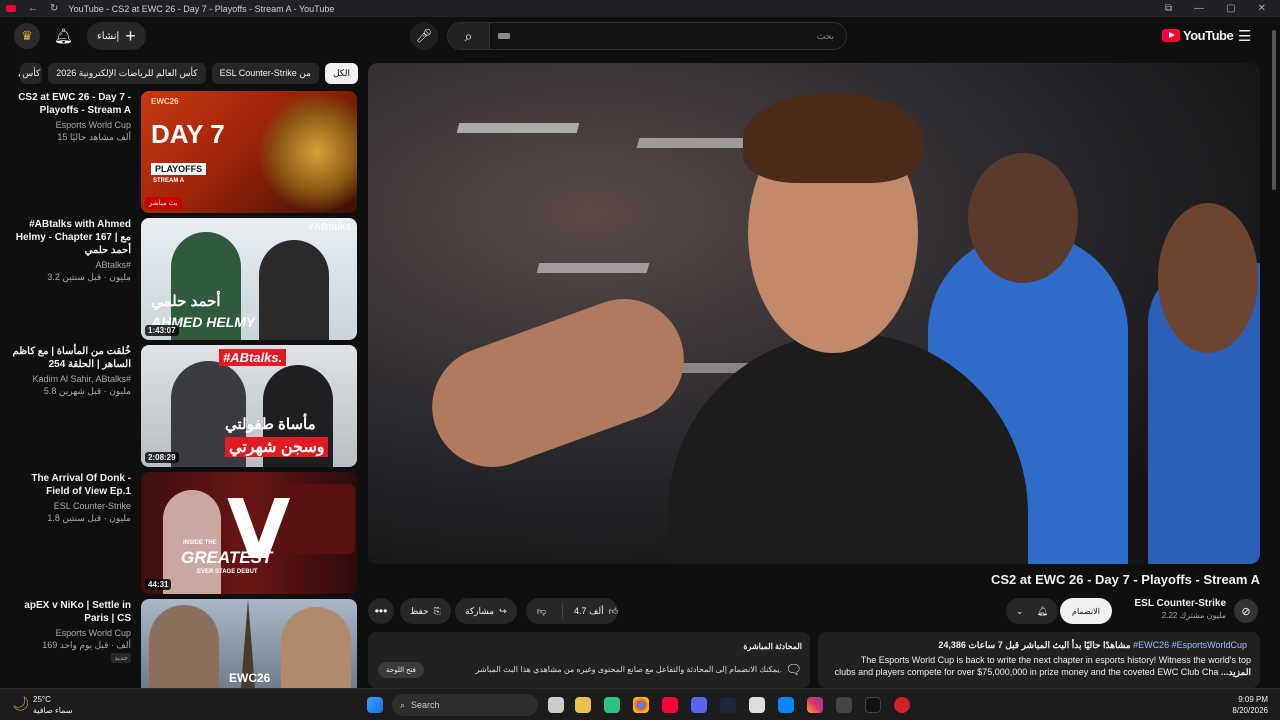 The height and width of the screenshot is (720, 1280). I want to click on youtube-play-icon, so click(1171, 35).